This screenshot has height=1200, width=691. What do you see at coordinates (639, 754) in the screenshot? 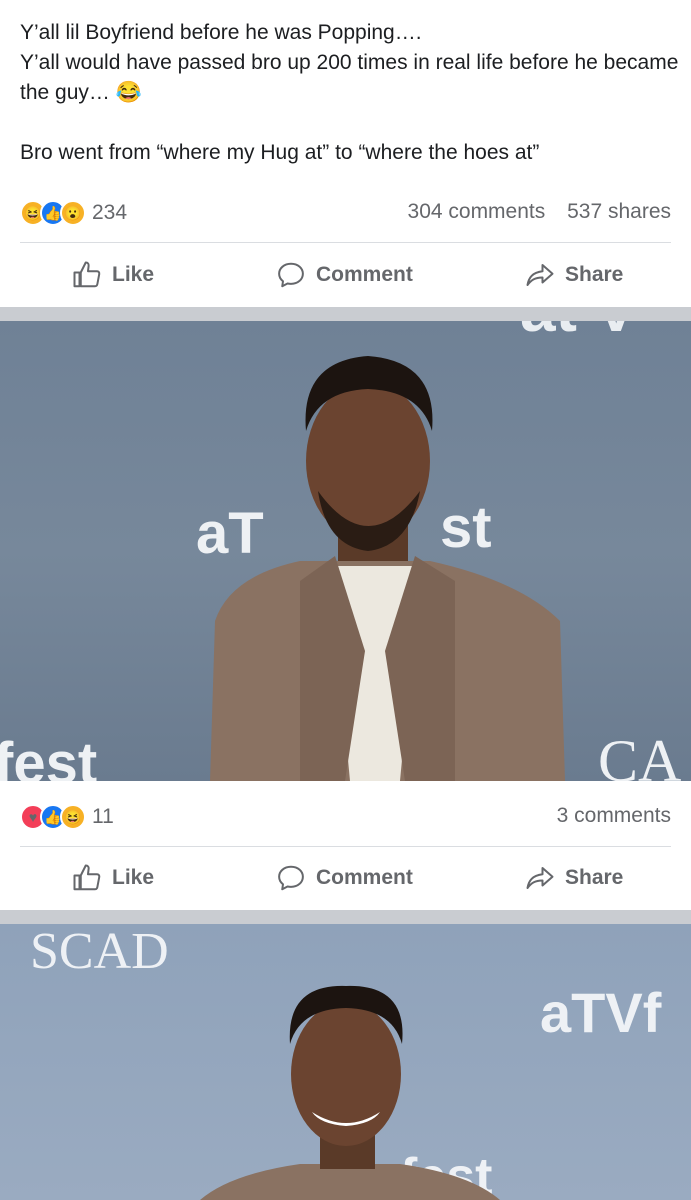
I see `backdrop-text: CA` at bounding box center [639, 754].